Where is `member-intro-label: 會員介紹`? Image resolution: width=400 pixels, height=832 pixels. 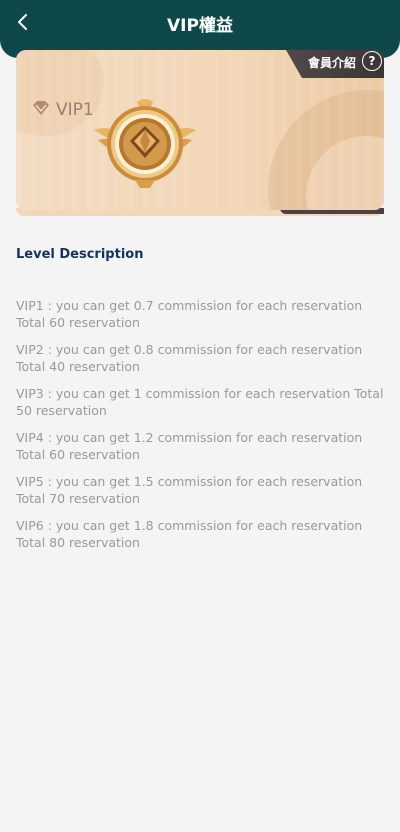
member-intro-label: 會員介紹 is located at coordinates (332, 62).